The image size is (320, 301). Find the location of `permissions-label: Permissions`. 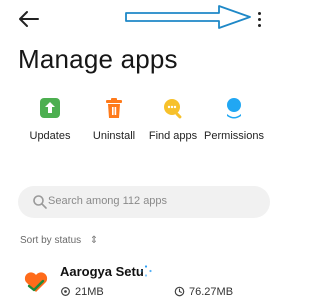

permissions-label: Permissions is located at coordinates (234, 136).